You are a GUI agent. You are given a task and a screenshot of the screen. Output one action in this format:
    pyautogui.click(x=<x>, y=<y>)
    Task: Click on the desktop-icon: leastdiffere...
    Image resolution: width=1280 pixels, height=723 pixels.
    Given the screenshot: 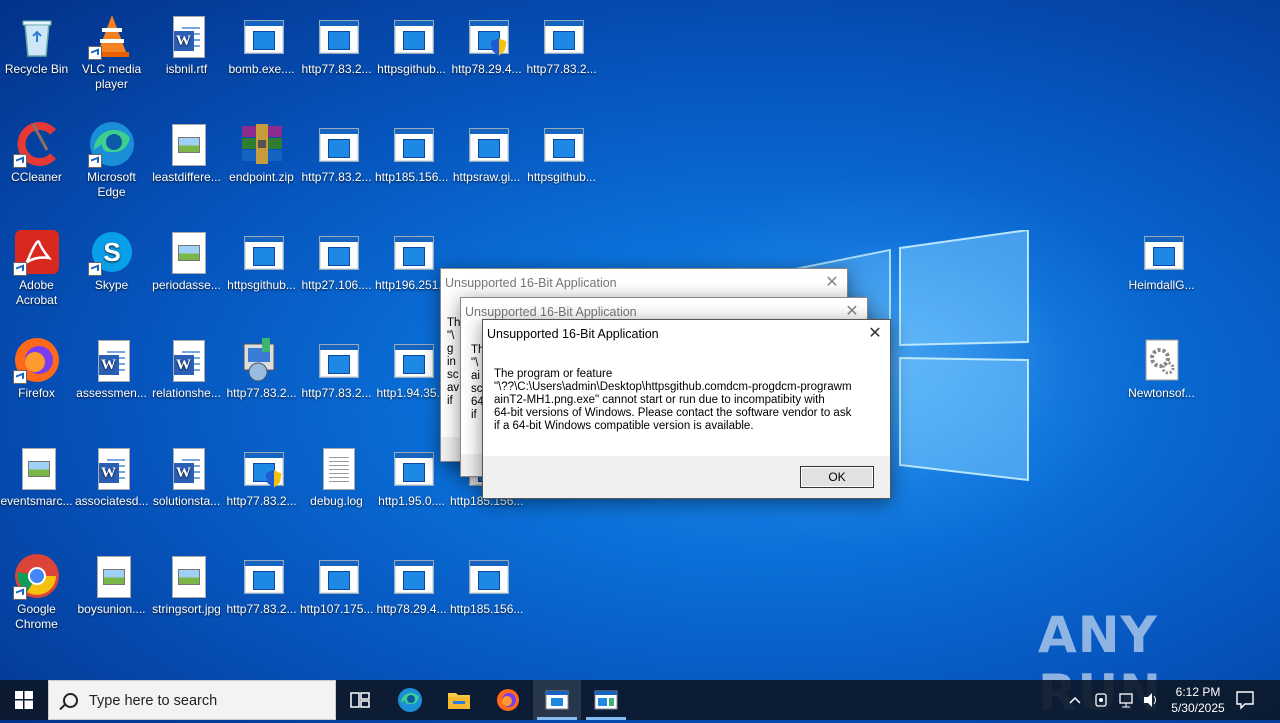 What is the action you would take?
    pyautogui.click(x=186, y=150)
    